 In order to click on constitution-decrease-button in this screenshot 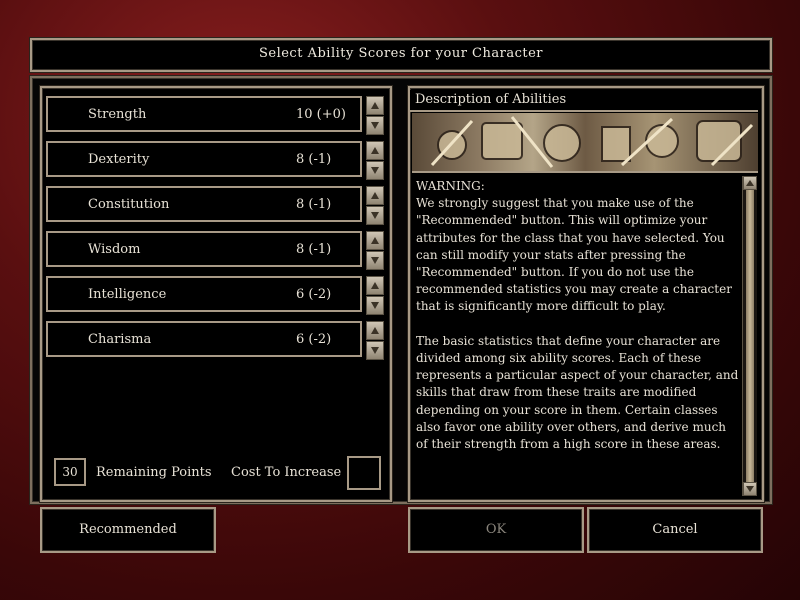, I will do `click(375, 215)`.